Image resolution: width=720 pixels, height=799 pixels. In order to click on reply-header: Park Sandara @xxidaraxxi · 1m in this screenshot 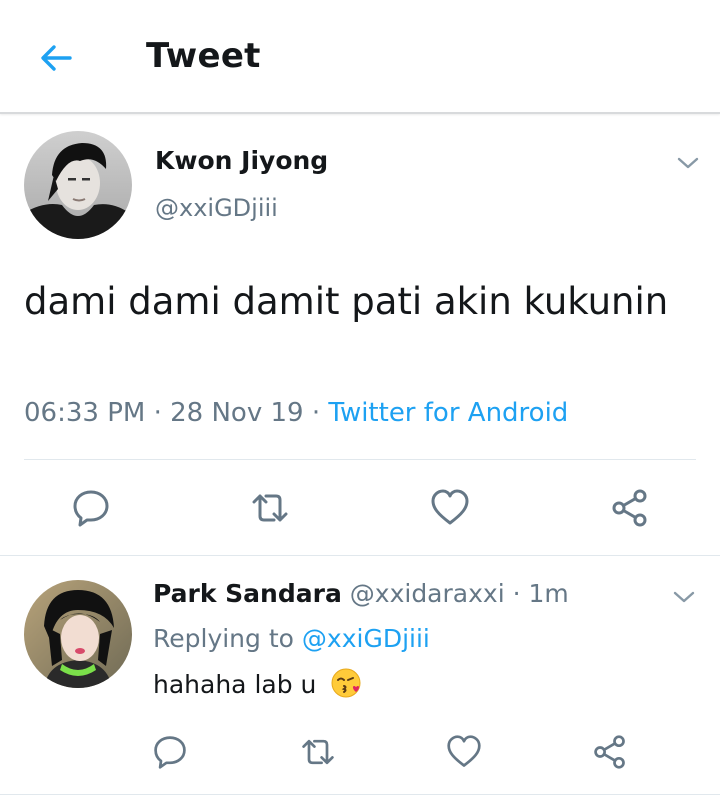, I will do `click(361, 593)`.